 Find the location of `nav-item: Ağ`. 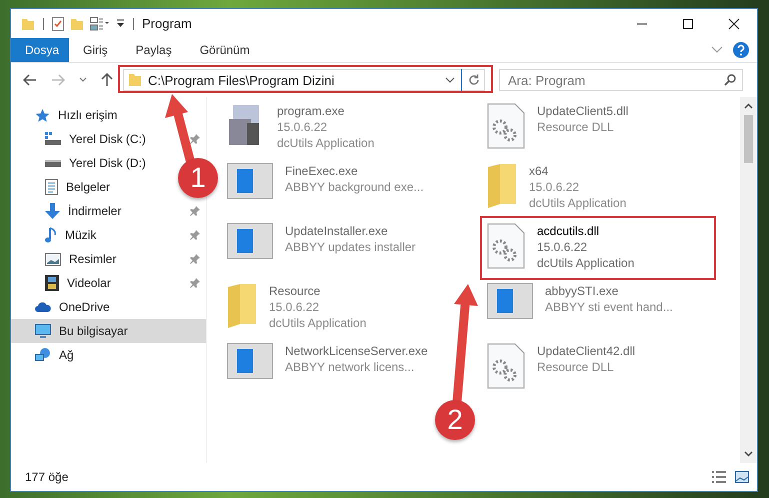

nav-item: Ağ is located at coordinates (45, 355).